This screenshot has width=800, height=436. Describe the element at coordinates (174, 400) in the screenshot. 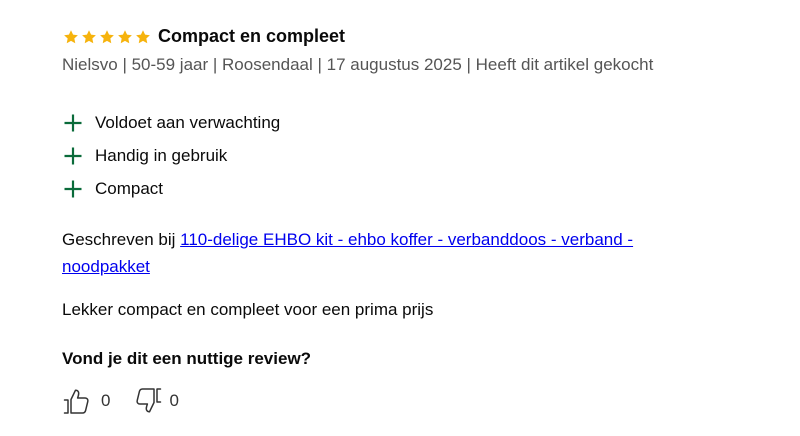

I see `unhelpful-count: 0` at that location.